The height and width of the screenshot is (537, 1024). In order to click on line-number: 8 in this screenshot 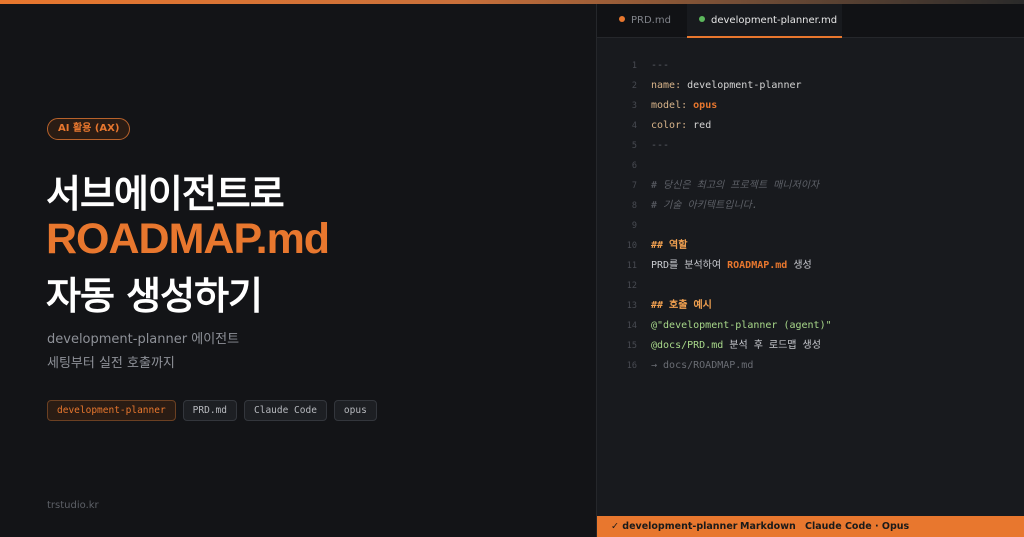, I will do `click(634, 206)`.